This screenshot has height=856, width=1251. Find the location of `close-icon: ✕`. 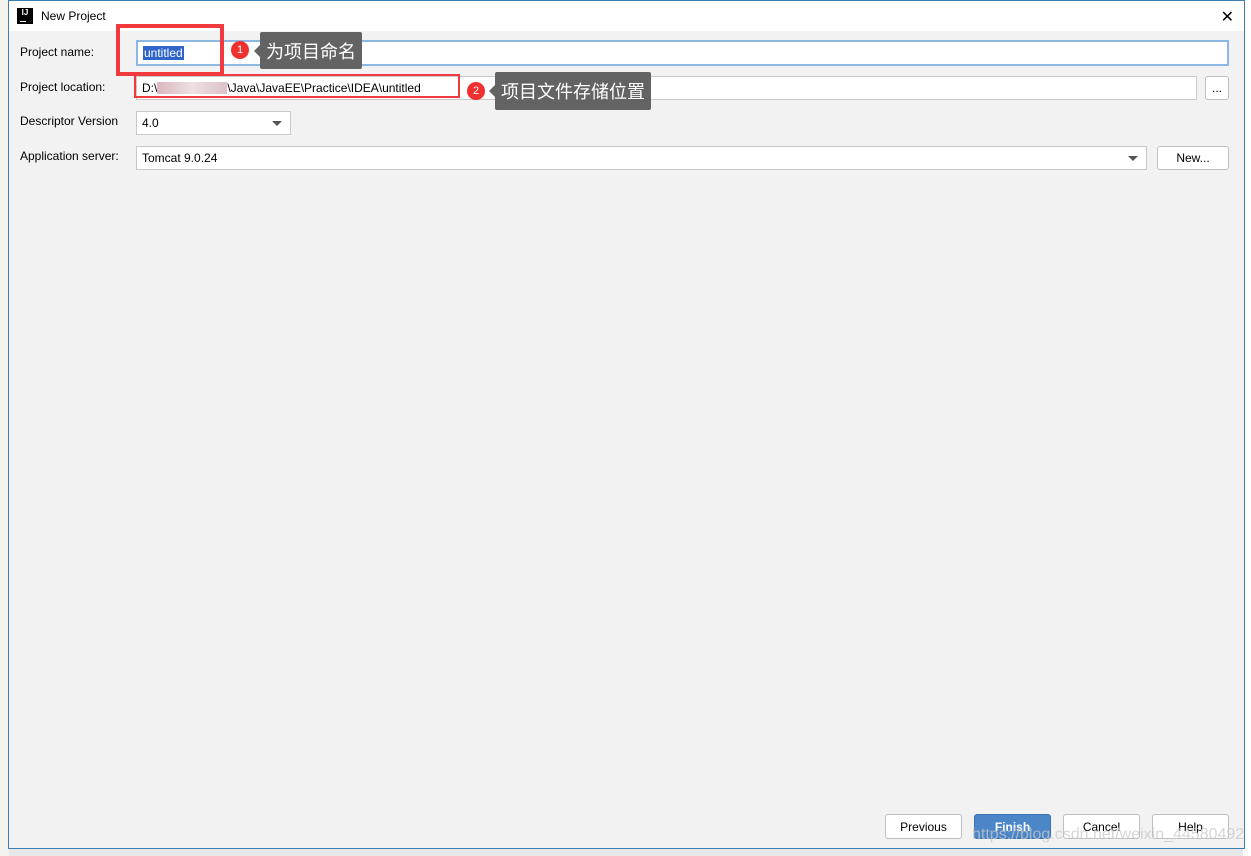

close-icon: ✕ is located at coordinates (1227, 17).